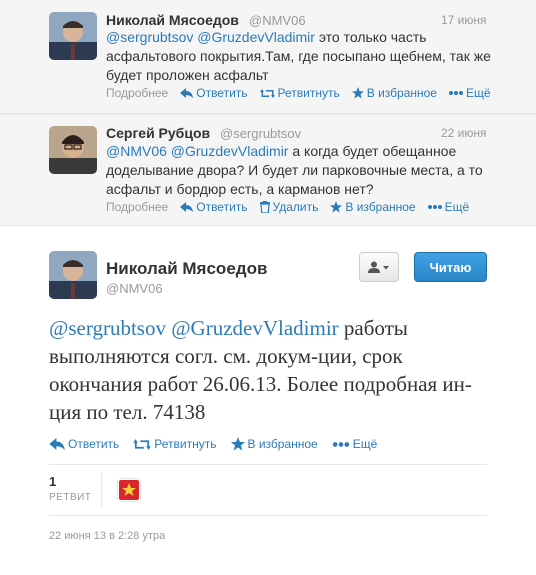 The height and width of the screenshot is (575, 536). What do you see at coordinates (186, 269) in the screenshot?
I see `main-tweet-author-name: Николай Мясоедов` at bounding box center [186, 269].